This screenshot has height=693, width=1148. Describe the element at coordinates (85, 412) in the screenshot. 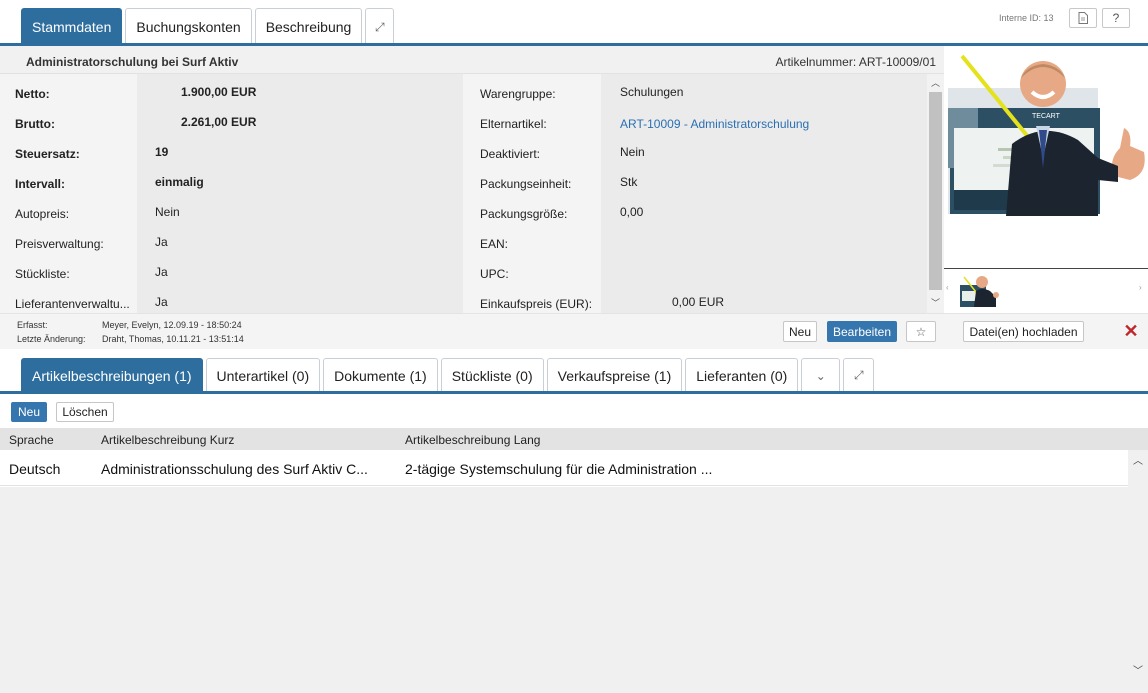

I see `grid-delete-button: Löschen` at that location.